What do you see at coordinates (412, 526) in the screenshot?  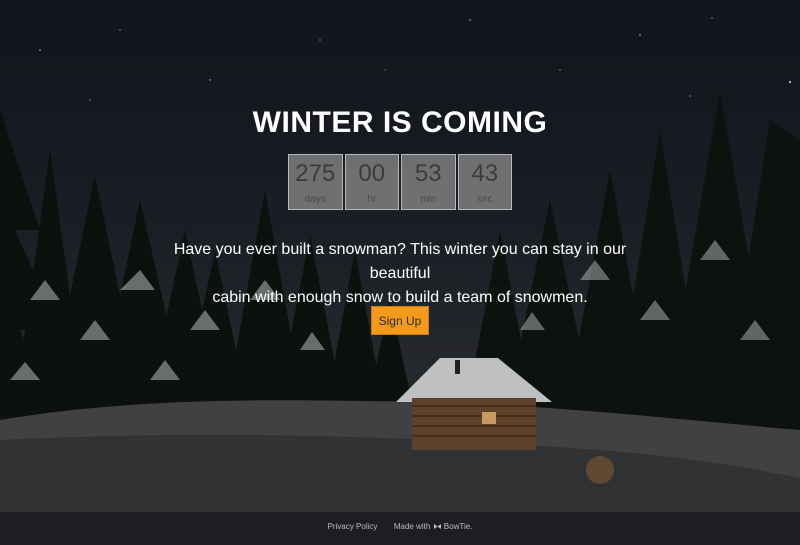 I see `made-with-text: Made with` at bounding box center [412, 526].